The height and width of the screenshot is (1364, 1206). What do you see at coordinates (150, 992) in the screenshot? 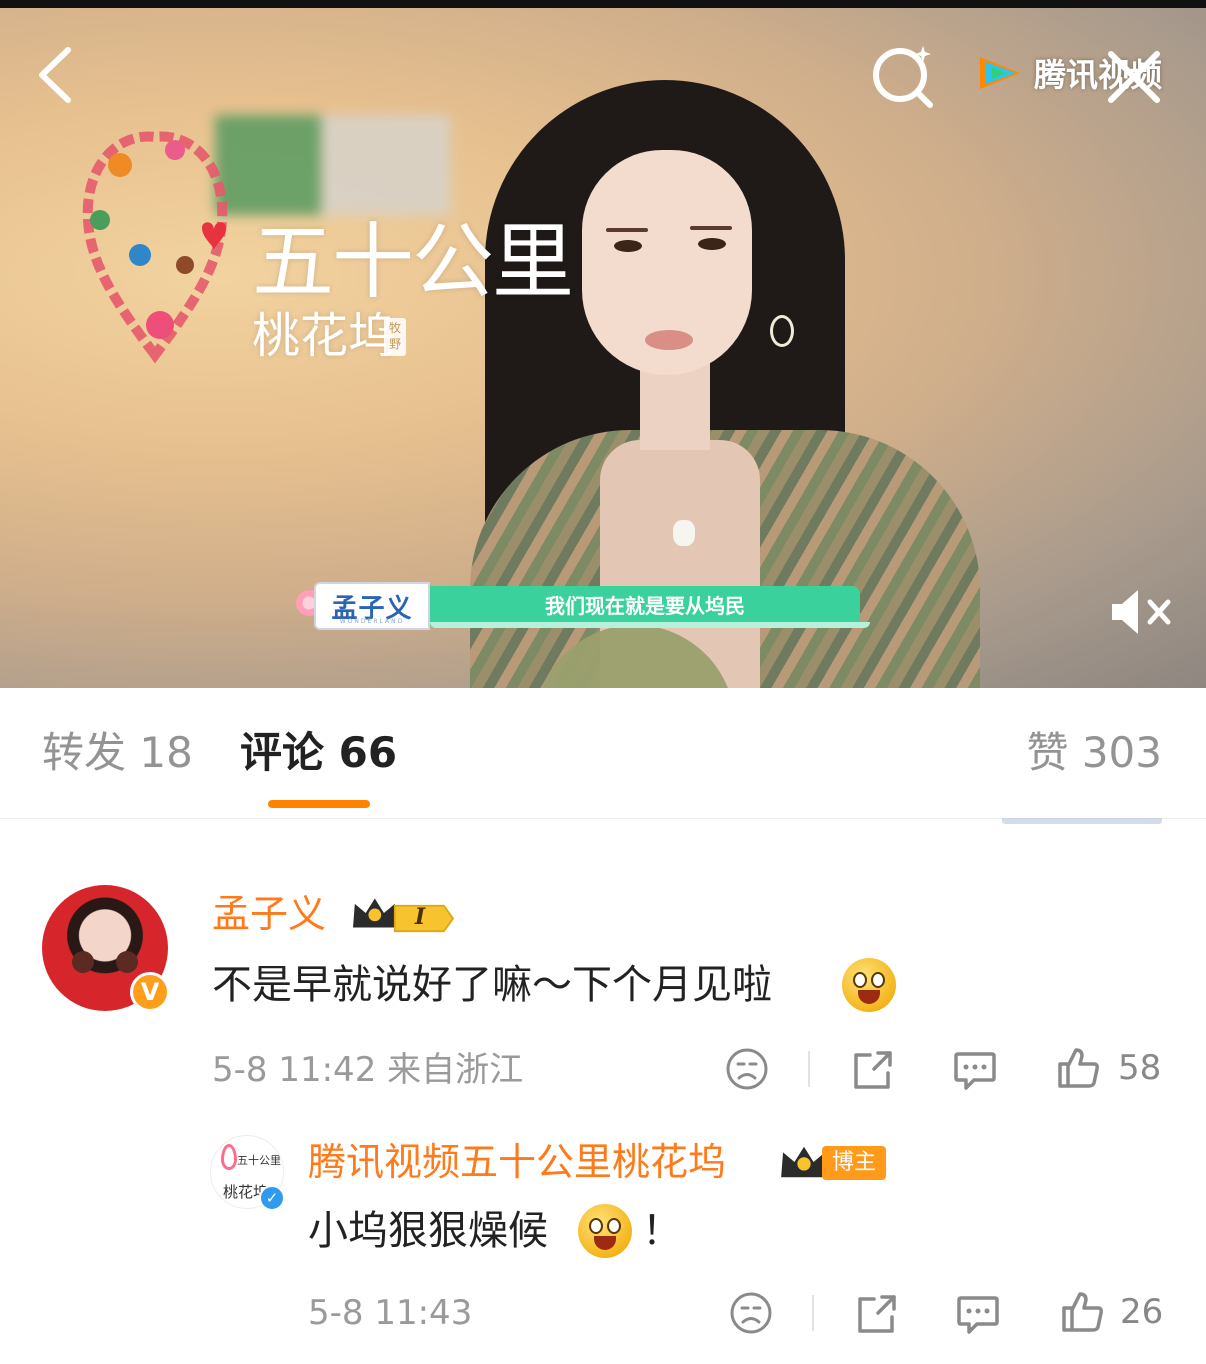
I see `verified-v-badge: V` at bounding box center [150, 992].